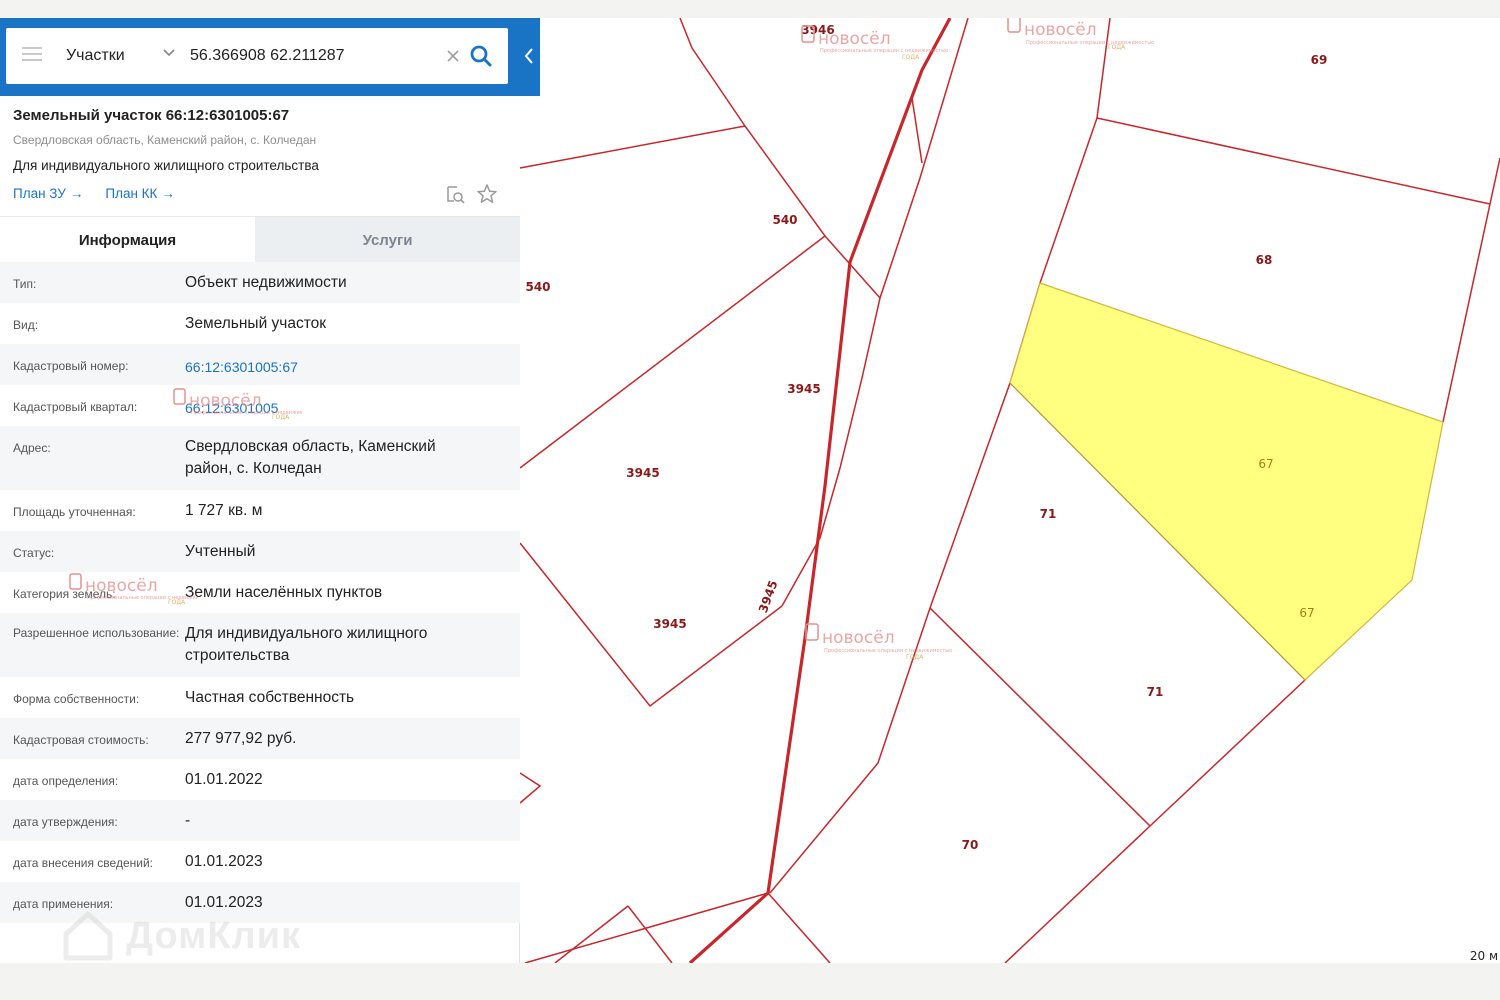  I want to click on search-input, so click(315, 56).